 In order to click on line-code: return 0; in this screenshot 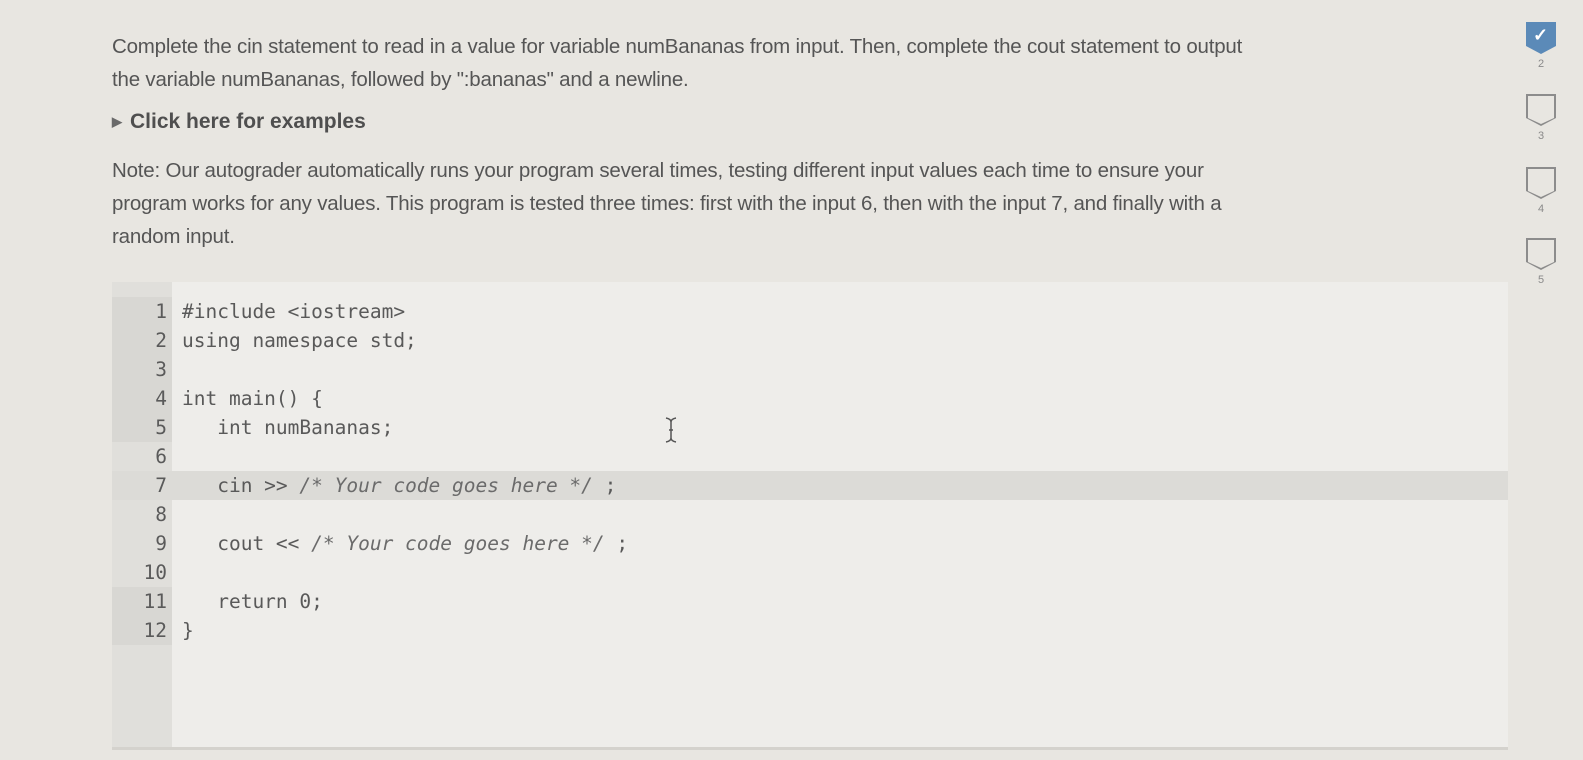, I will do `click(252, 601)`.